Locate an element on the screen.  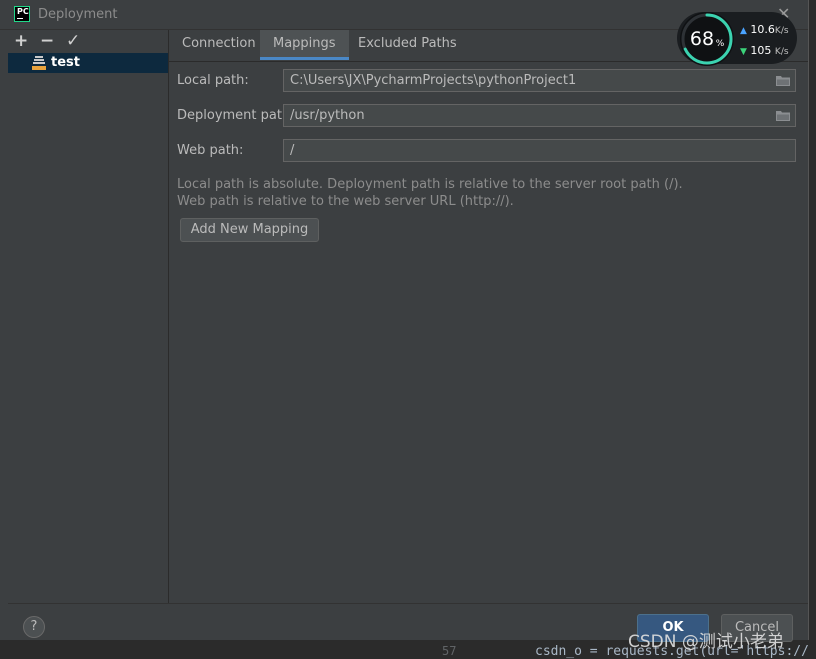
add-new-mapping-button: Add New Mapping is located at coordinates (249, 230).